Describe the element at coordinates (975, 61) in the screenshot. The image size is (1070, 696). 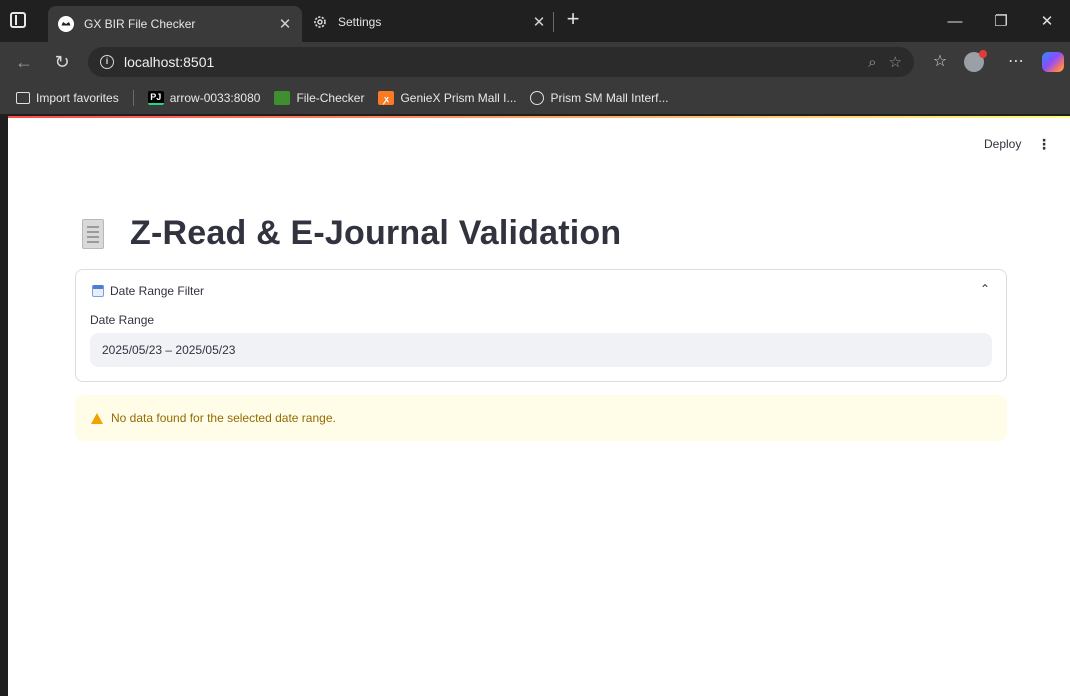
I see `profile-avatar` at that location.